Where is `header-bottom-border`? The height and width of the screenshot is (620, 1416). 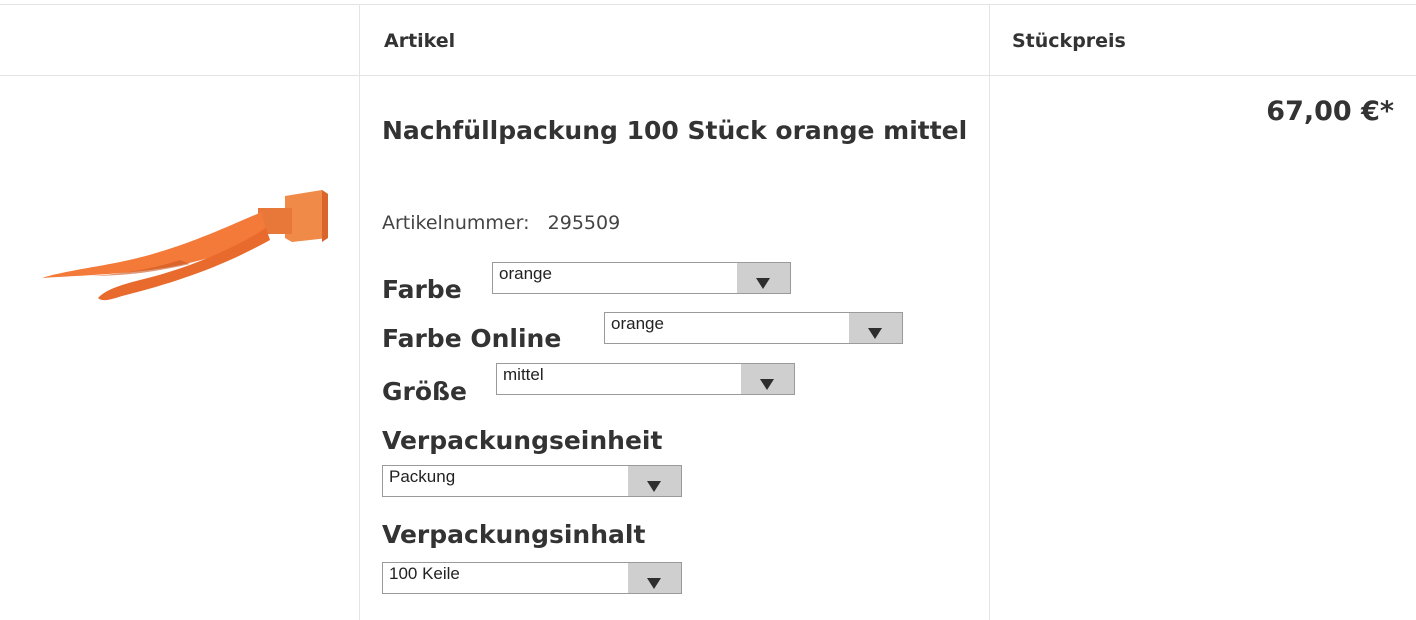 header-bottom-border is located at coordinates (708, 75).